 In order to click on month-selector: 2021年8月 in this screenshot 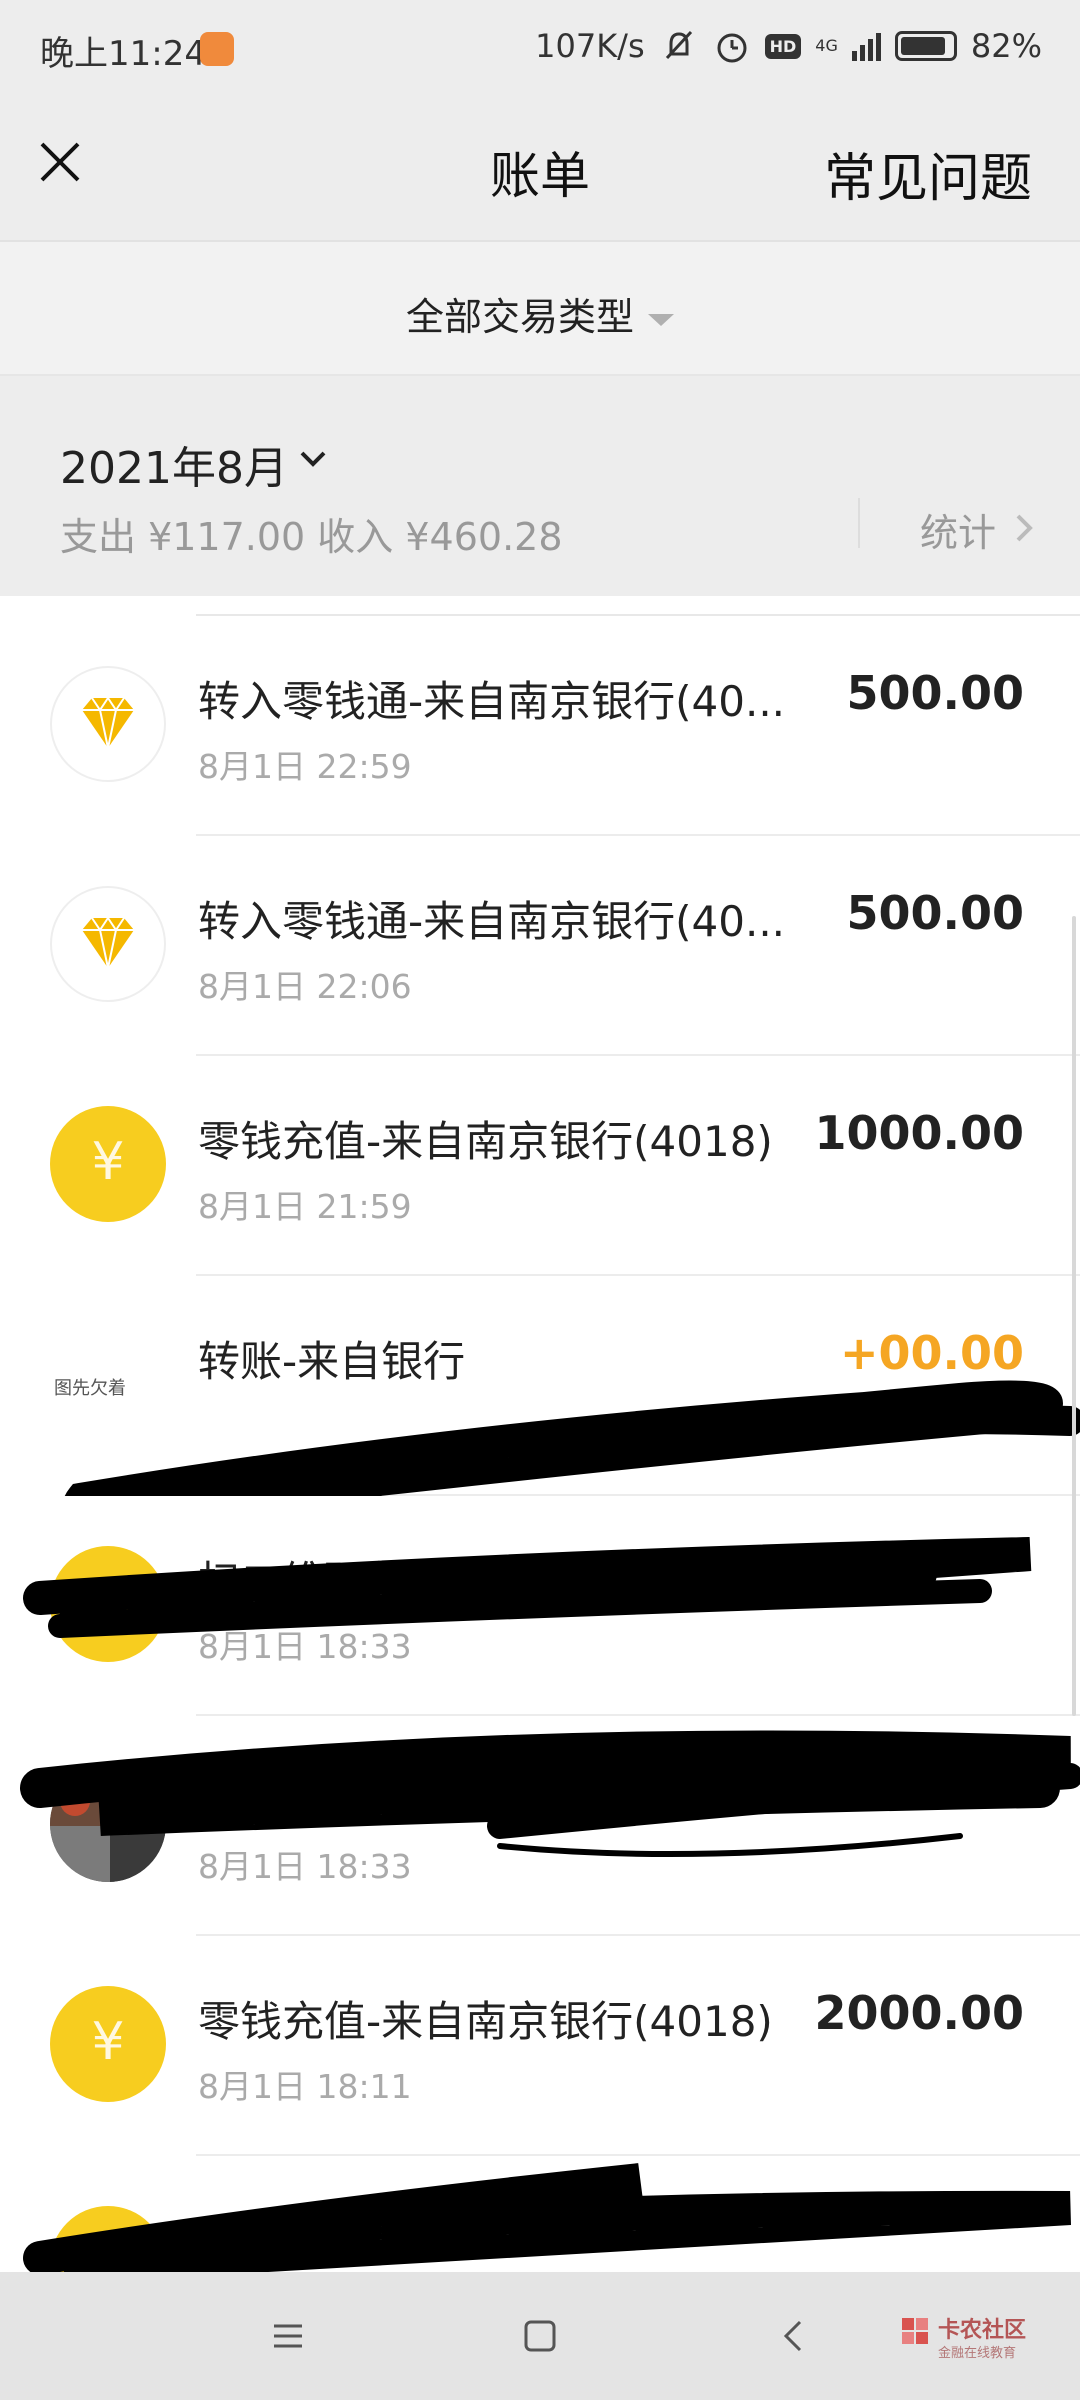, I will do `click(174, 464)`.